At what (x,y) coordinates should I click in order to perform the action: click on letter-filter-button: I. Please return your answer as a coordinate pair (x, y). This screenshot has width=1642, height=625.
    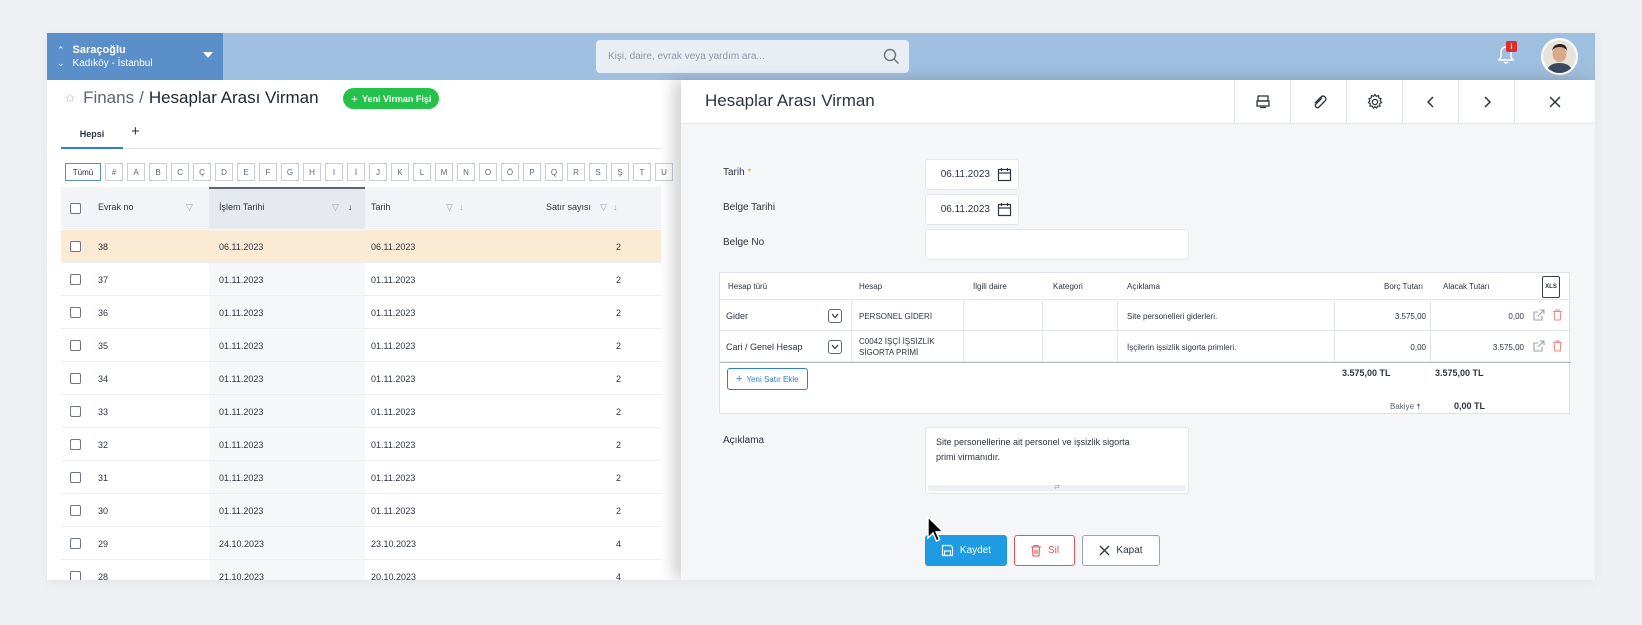
    Looking at the image, I should click on (334, 172).